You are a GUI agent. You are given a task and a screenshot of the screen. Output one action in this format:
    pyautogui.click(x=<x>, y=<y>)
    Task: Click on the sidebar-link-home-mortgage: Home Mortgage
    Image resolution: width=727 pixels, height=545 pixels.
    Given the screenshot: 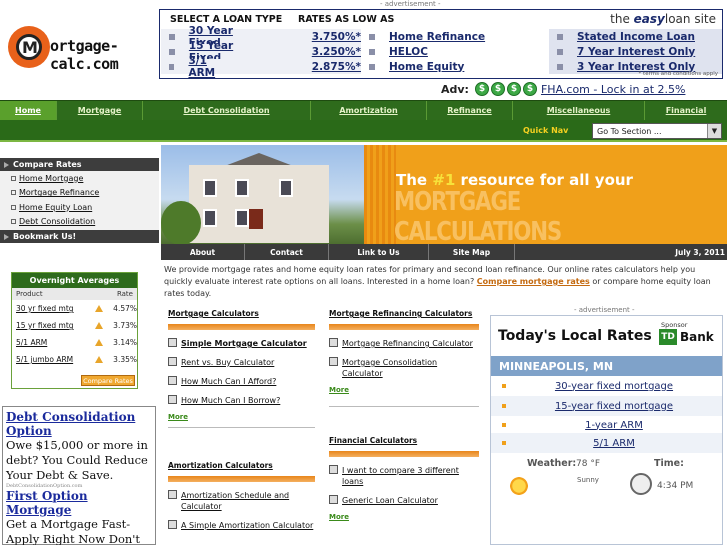 What is the action you would take?
    pyautogui.click(x=51, y=178)
    